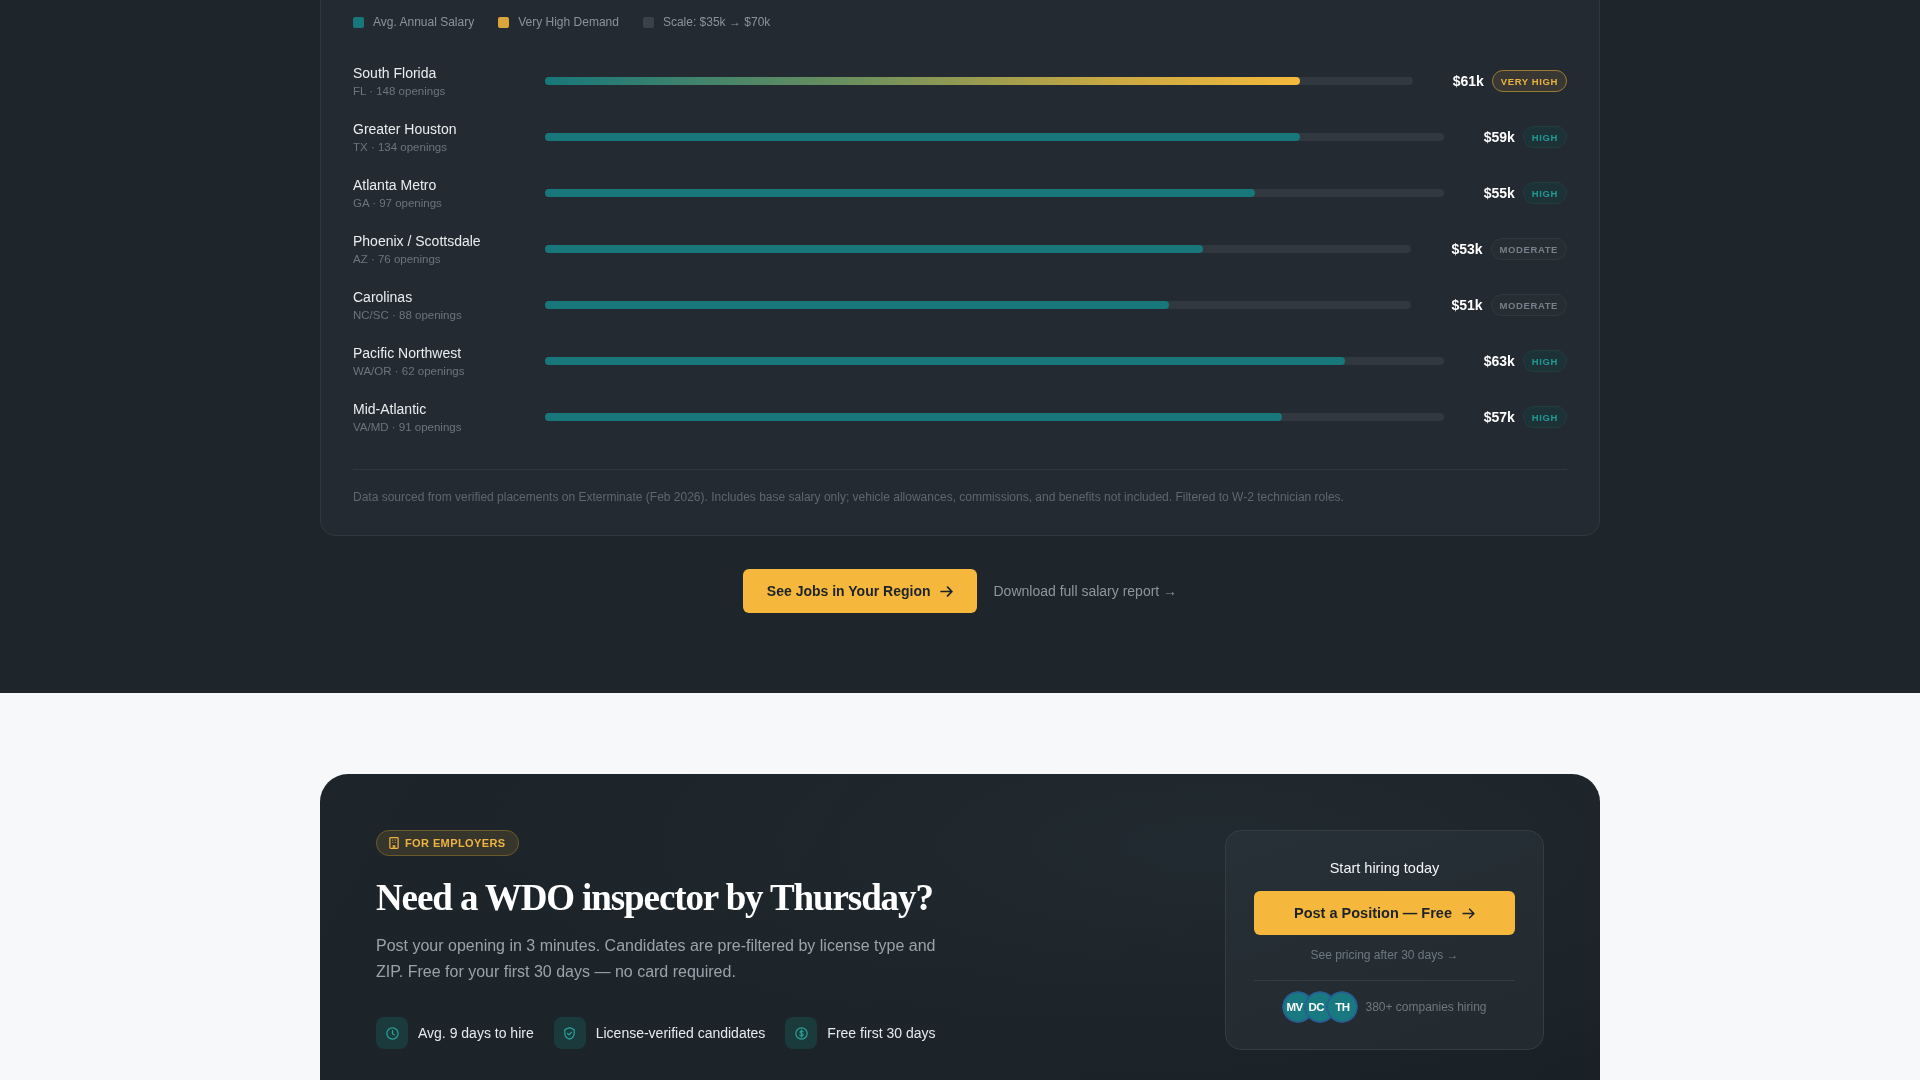 This screenshot has height=1080, width=1920. I want to click on region-name: Mid-Atlantic, so click(390, 408).